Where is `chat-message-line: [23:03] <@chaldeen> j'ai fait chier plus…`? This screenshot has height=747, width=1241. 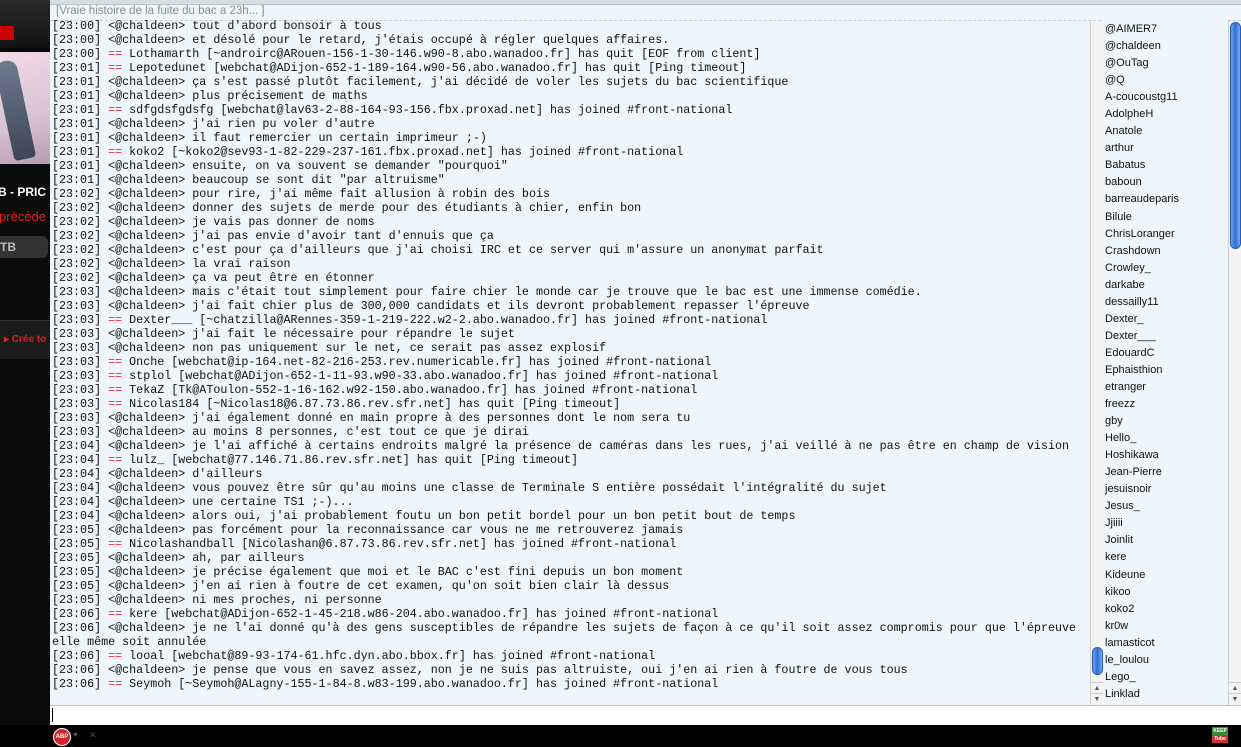
chat-message-line: [23:03] <@chaldeen> j'ai fait chier plus… is located at coordinates (570, 306).